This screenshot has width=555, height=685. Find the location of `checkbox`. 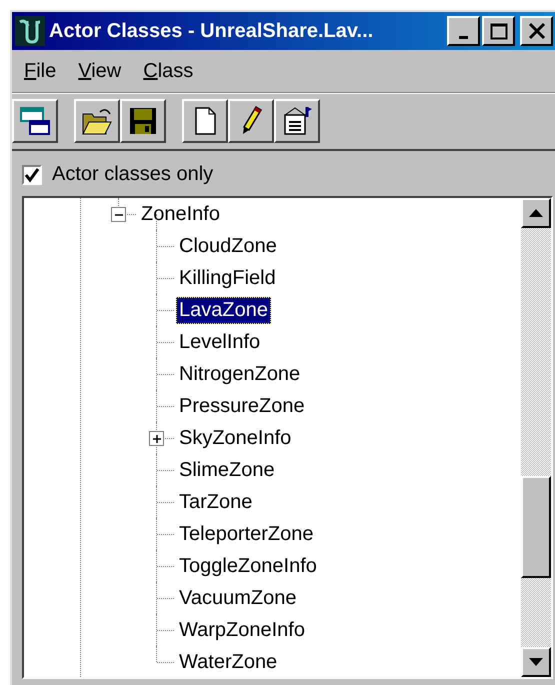

checkbox is located at coordinates (32, 174).